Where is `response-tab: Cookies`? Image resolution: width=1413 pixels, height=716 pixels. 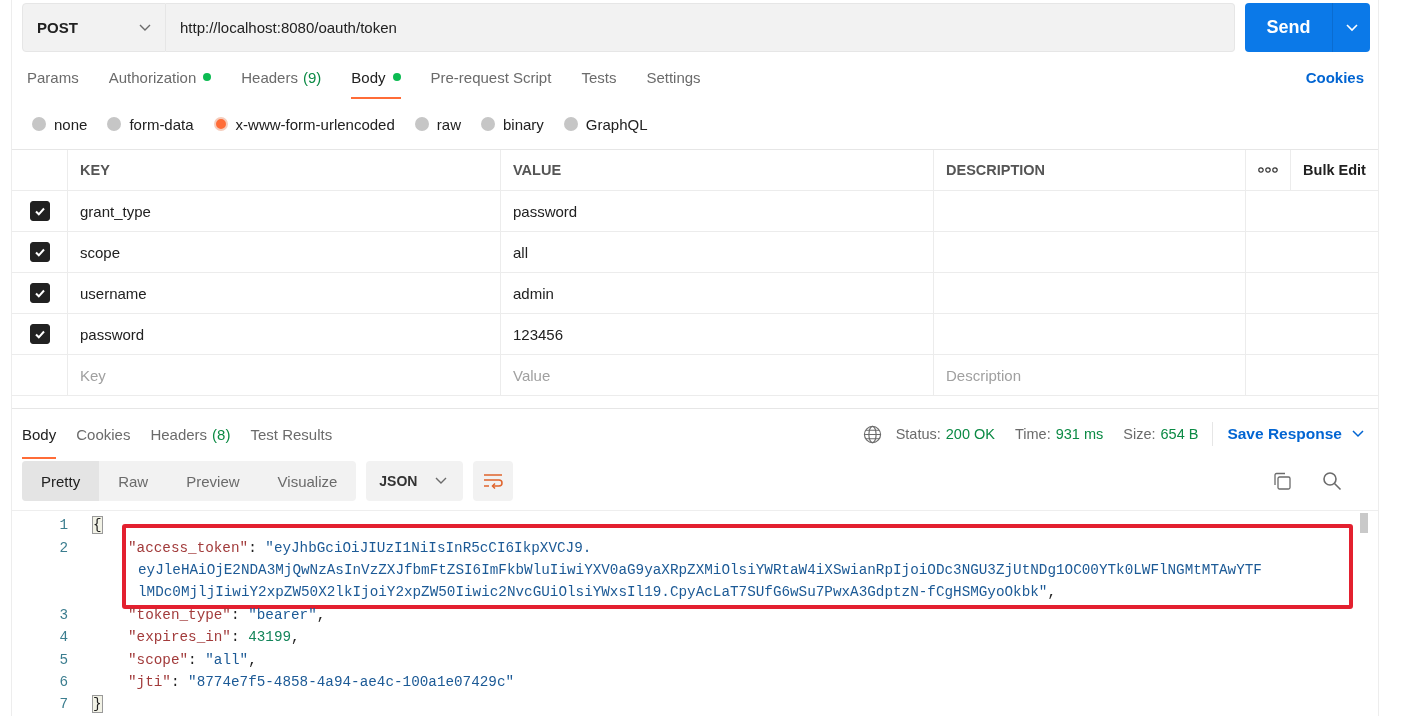
response-tab: Cookies is located at coordinates (103, 434).